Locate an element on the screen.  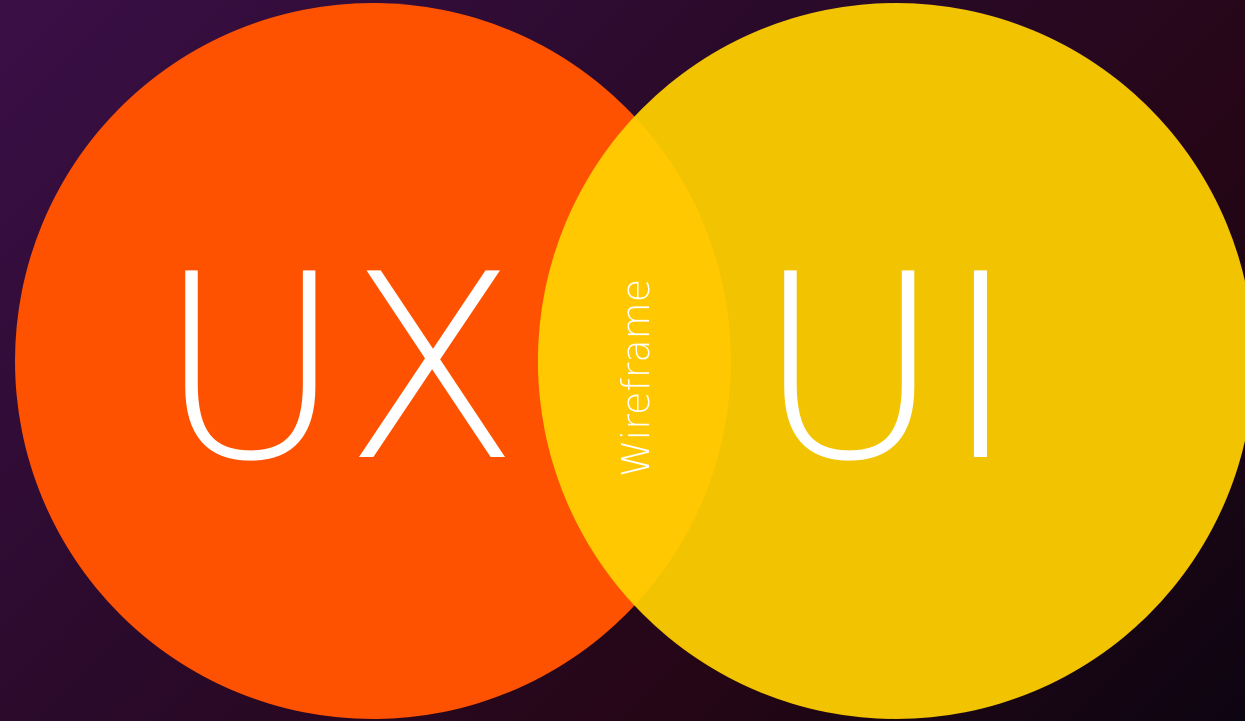
wireframe-label: Wireframe is located at coordinates (636, 378).